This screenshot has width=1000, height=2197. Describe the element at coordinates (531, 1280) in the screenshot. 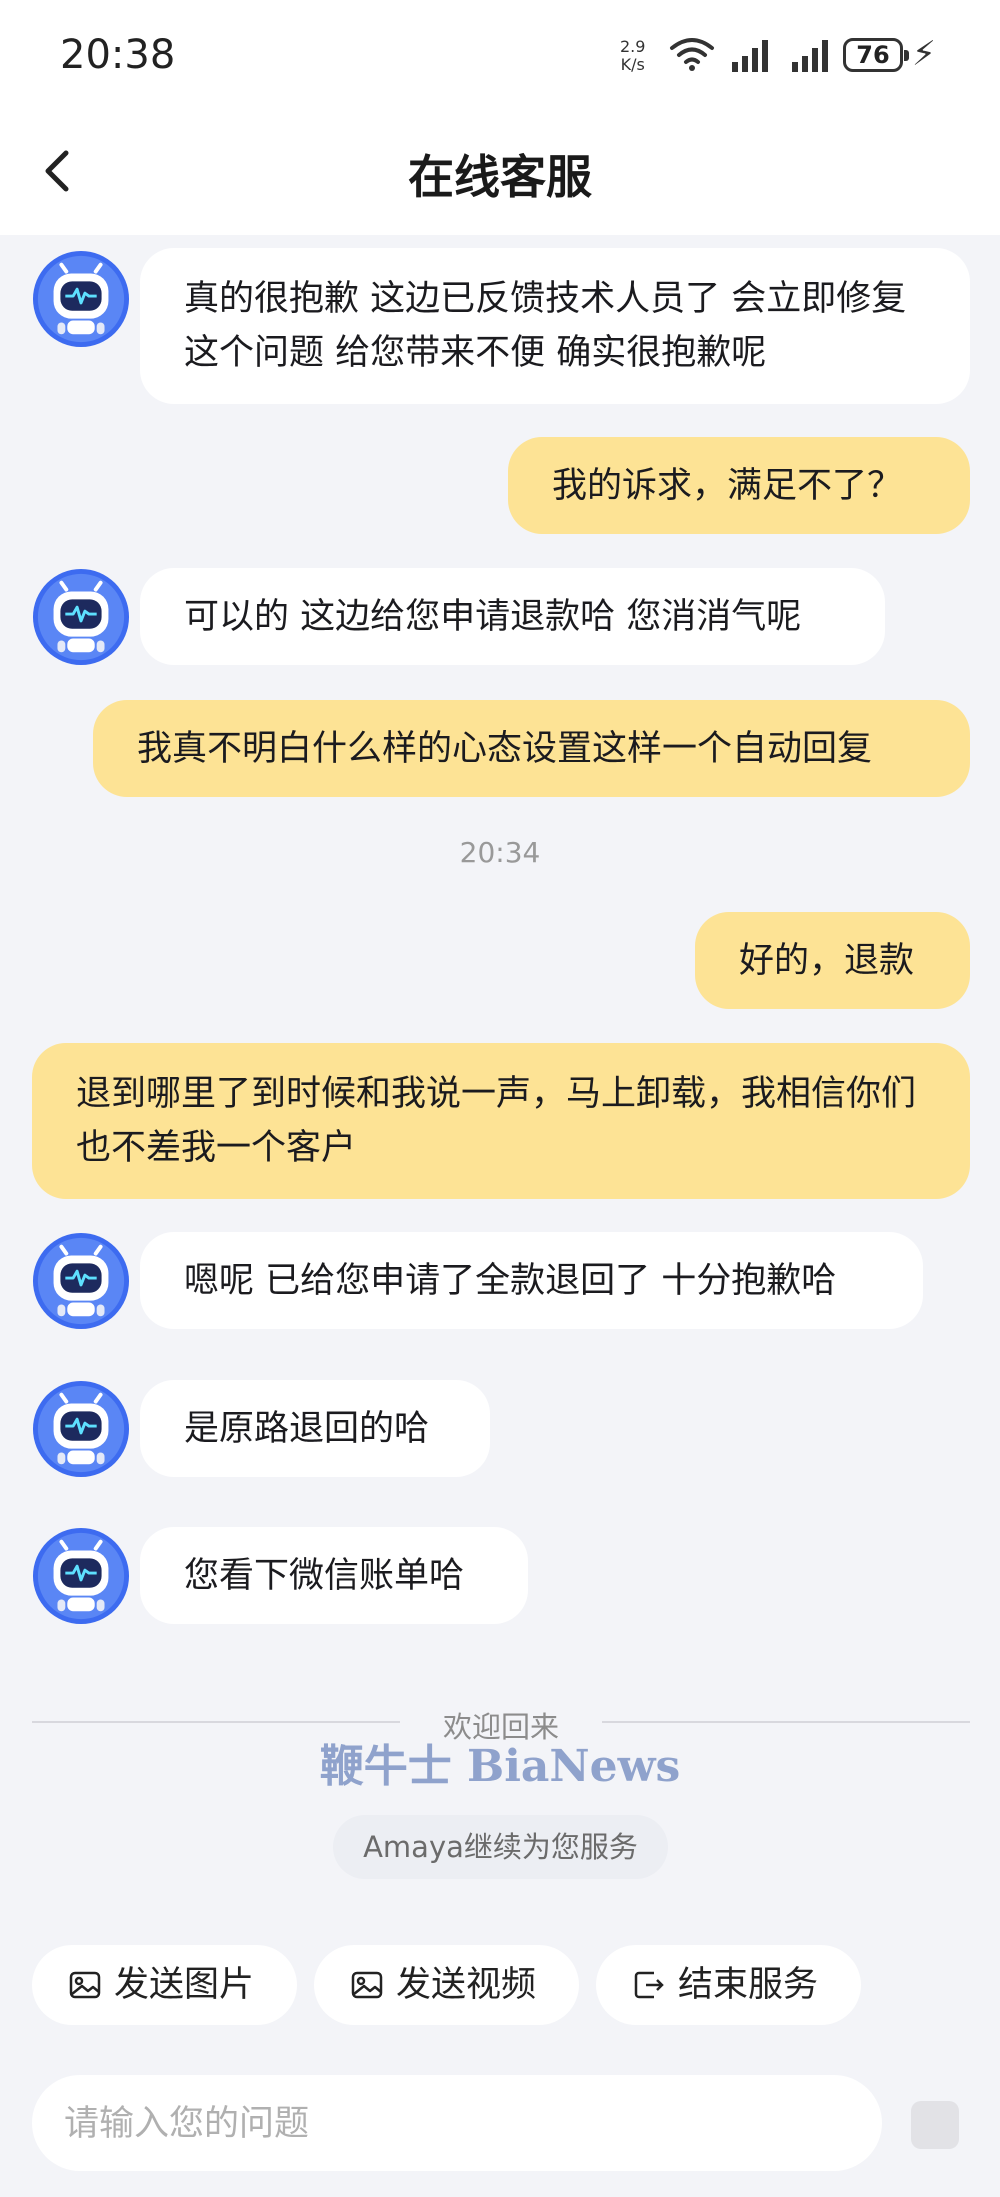

I see `bot-message: 嗯呢 已给您申请了全款退回了 十分抱歉哈` at that location.